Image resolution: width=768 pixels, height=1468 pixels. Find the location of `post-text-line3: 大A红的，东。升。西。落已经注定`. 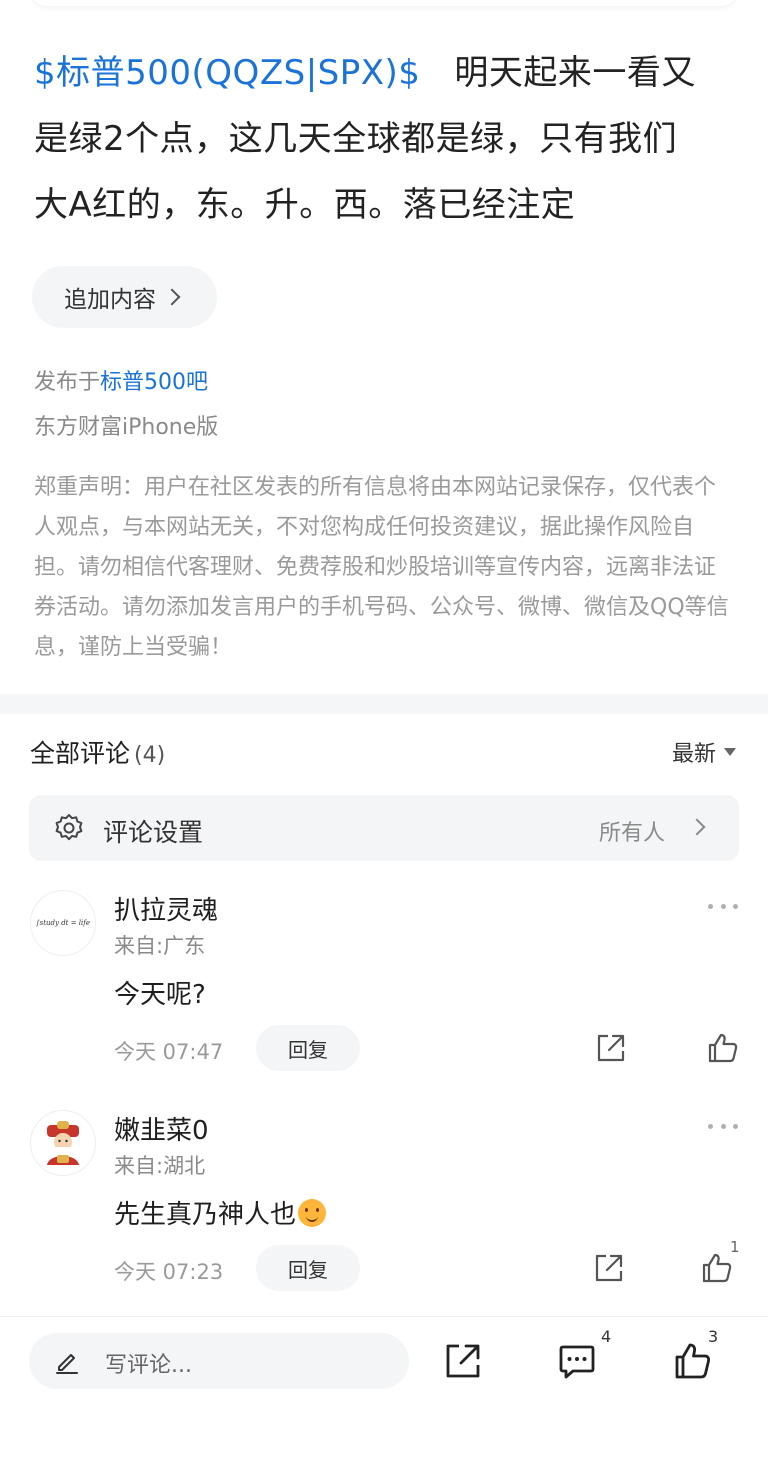

post-text-line3: 大A红的，东。升。西。落已经注定 is located at coordinates (305, 205).